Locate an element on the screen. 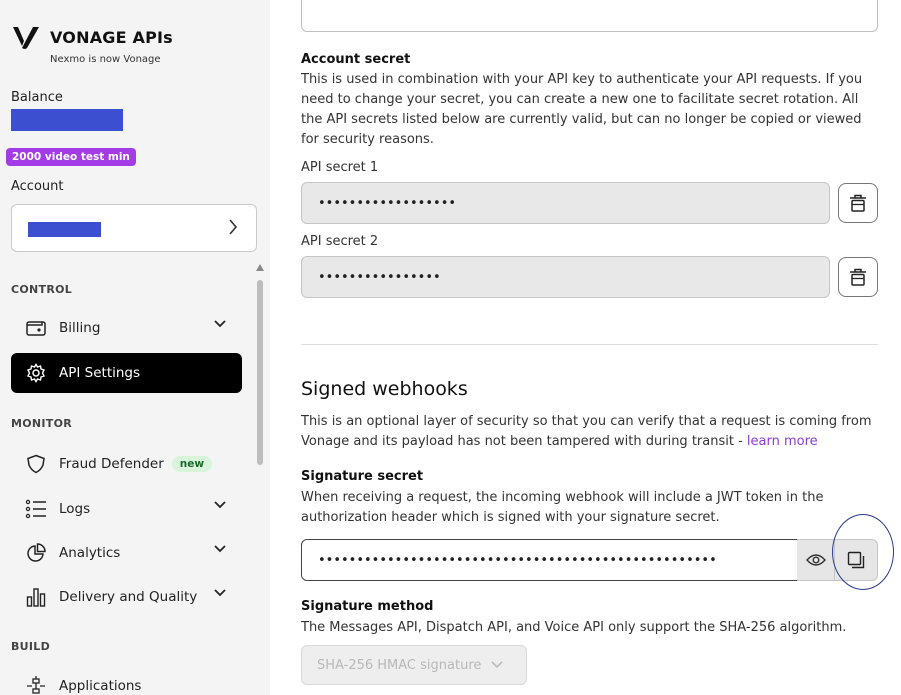 The image size is (901, 695). scroll-up-arrow-icon is located at coordinates (260, 267).